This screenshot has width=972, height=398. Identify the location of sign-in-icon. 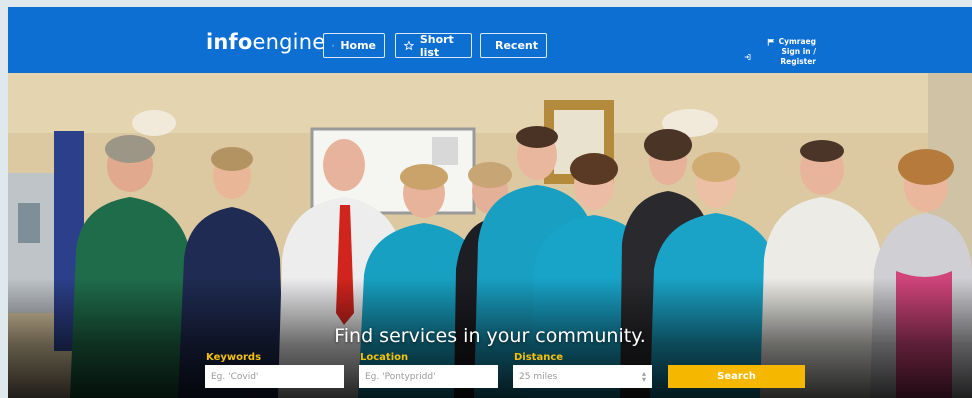
(747, 57).